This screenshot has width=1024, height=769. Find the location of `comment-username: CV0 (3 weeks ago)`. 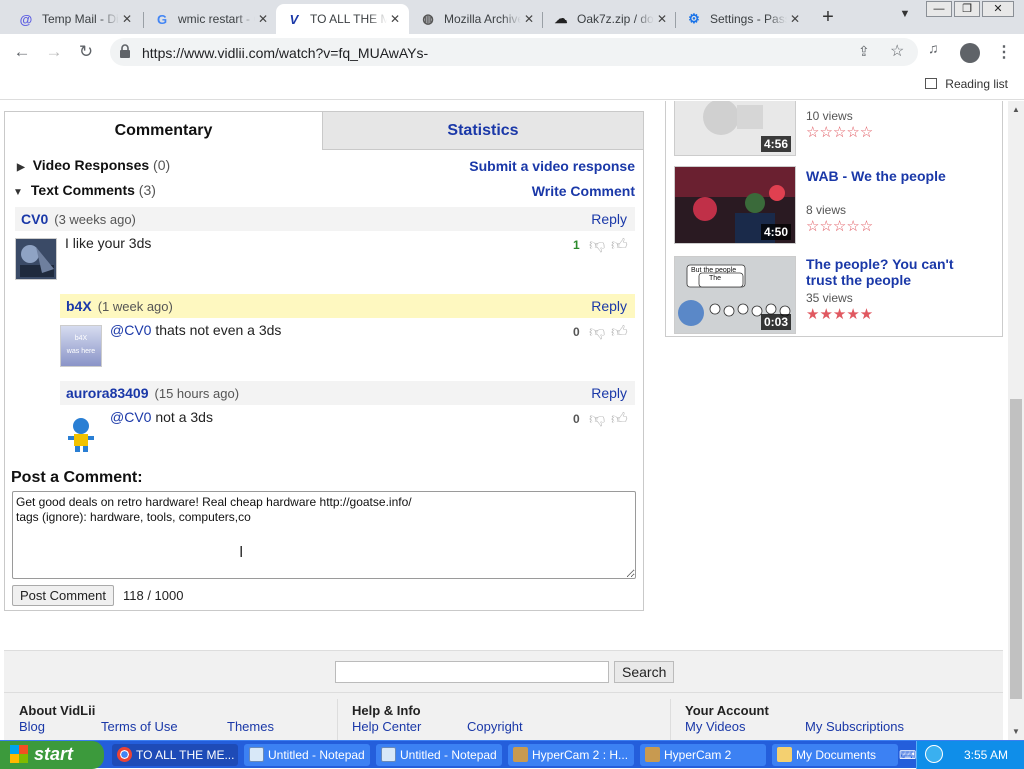

comment-username: CV0 (3 weeks ago) is located at coordinates (78, 219).